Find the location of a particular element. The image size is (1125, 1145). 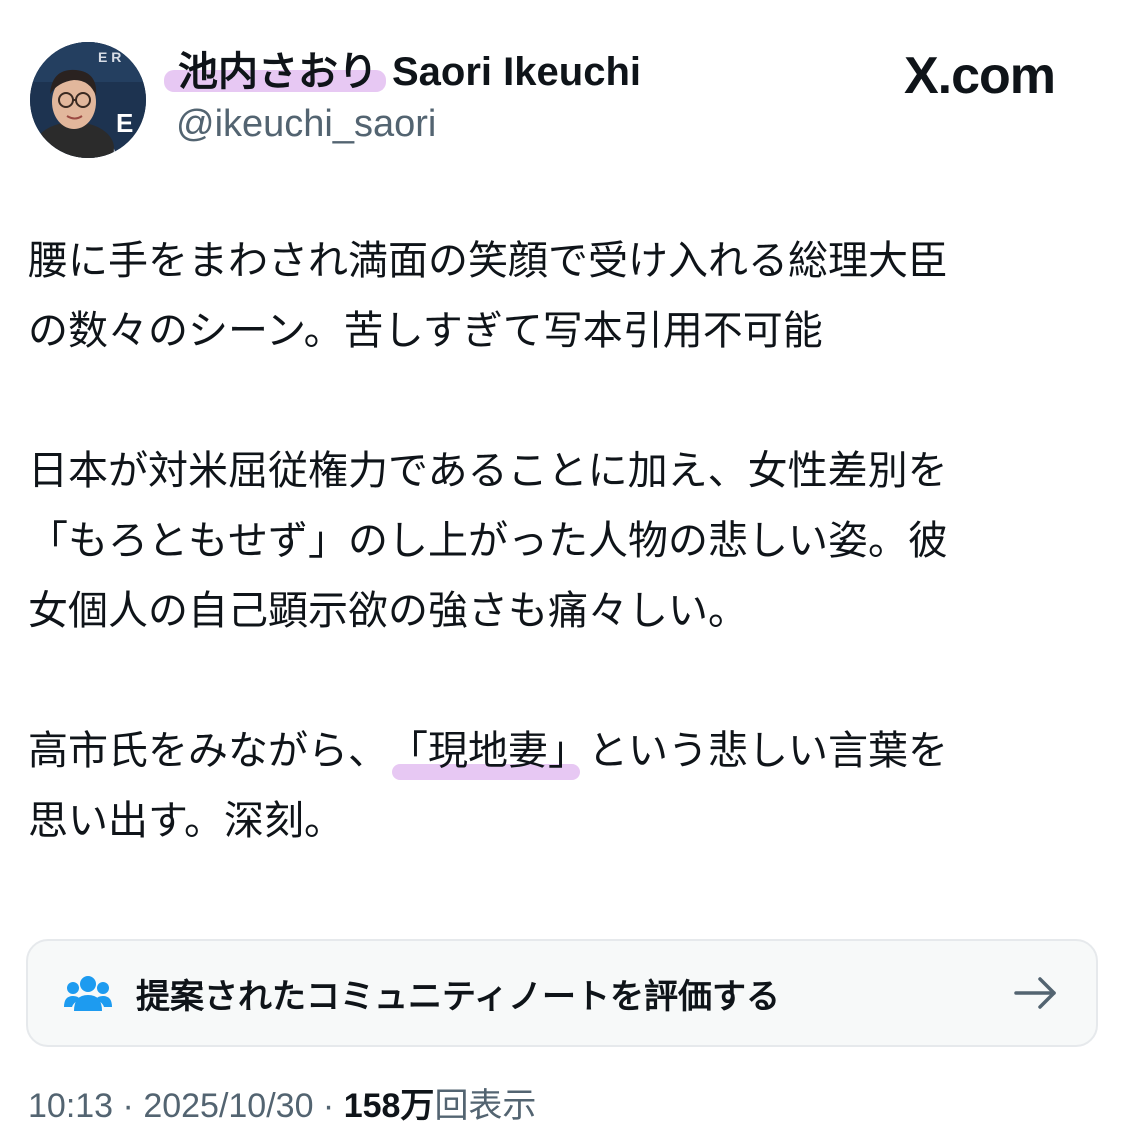

svg-text: E R is located at coordinates (109, 57).